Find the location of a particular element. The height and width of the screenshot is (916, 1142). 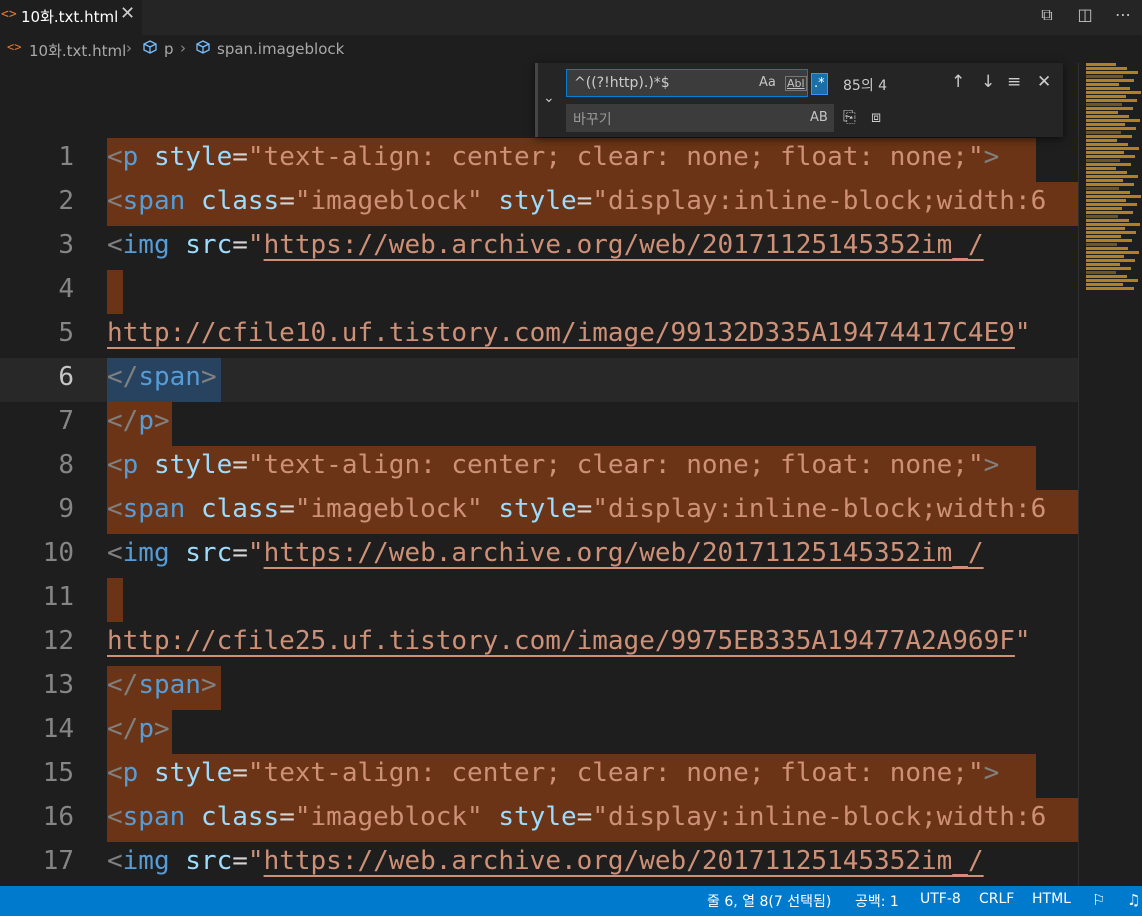

token-attr: class is located at coordinates (240, 201).